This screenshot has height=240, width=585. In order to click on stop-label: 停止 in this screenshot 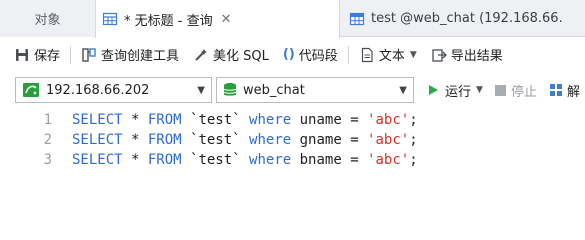, I will do `click(523, 92)`.